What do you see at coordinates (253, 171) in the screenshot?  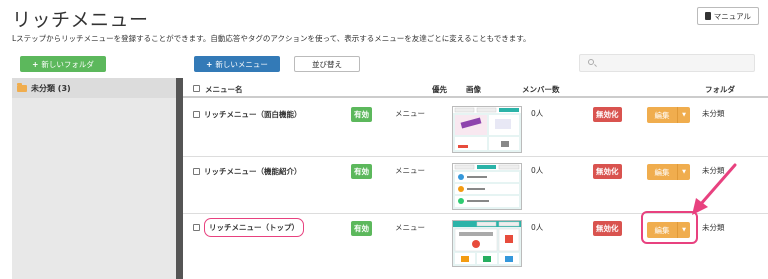 I see `menu-name: リッチメニュー（機能紹介）` at bounding box center [253, 171].